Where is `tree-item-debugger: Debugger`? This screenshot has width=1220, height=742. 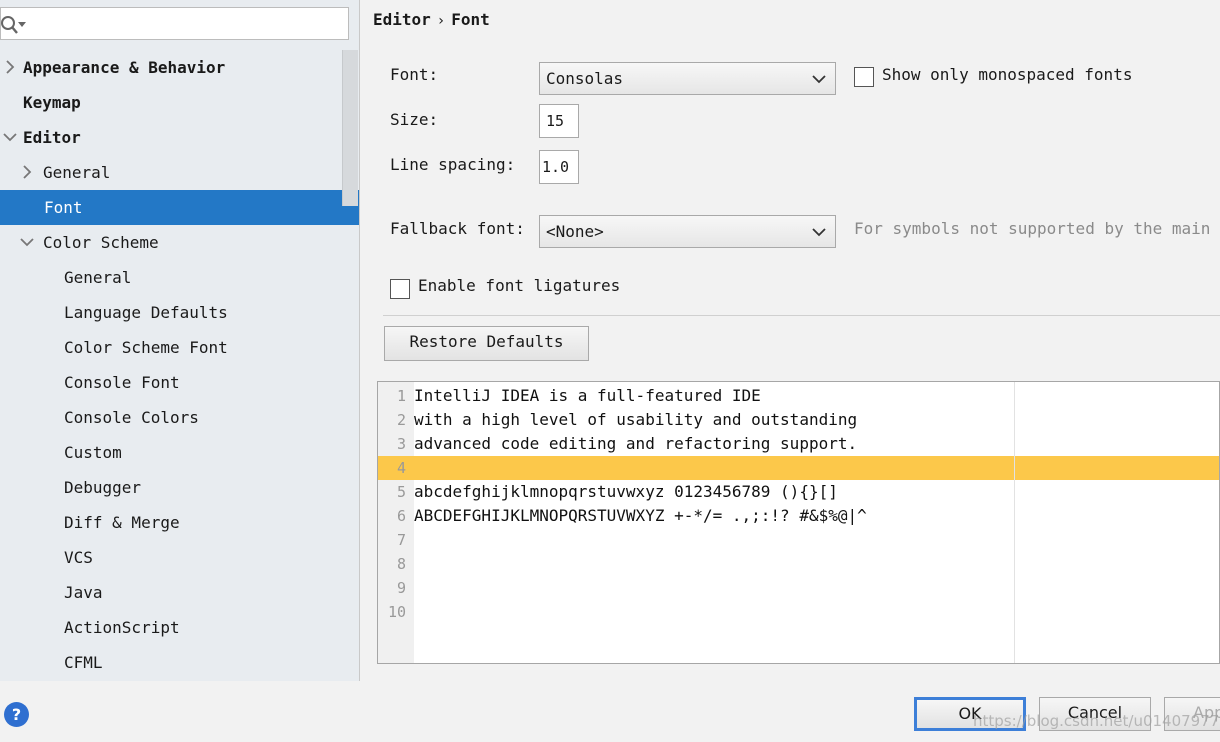
tree-item-debugger: Debugger is located at coordinates (179, 487).